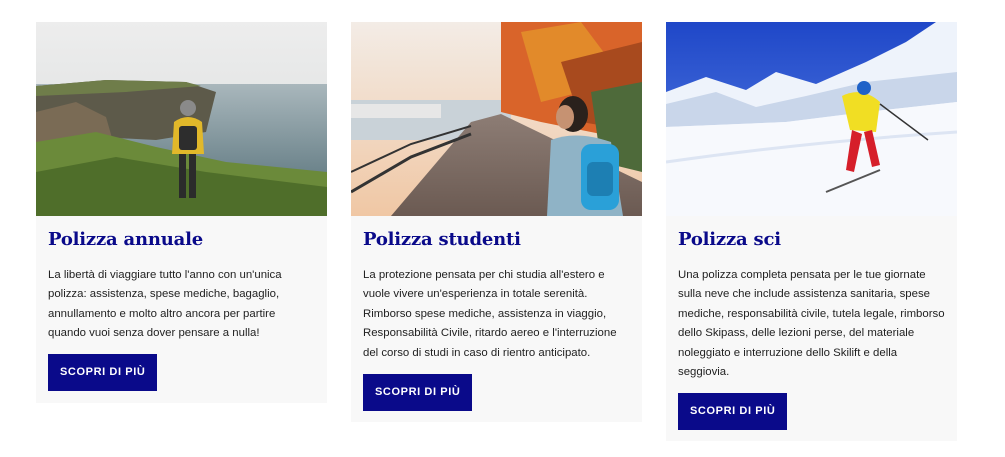  Describe the element at coordinates (496, 119) in the screenshot. I see `student-with-backpack-image` at that location.